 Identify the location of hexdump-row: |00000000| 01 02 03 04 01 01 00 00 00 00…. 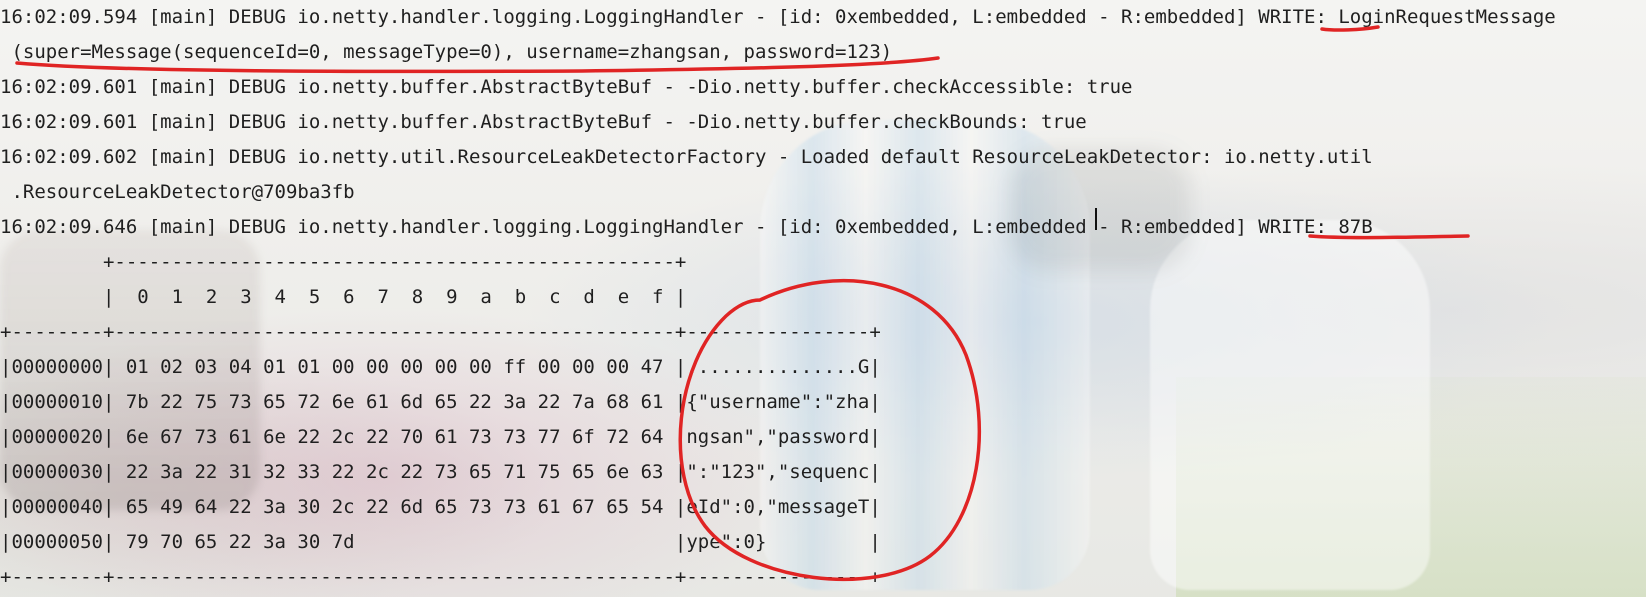
(440, 367).